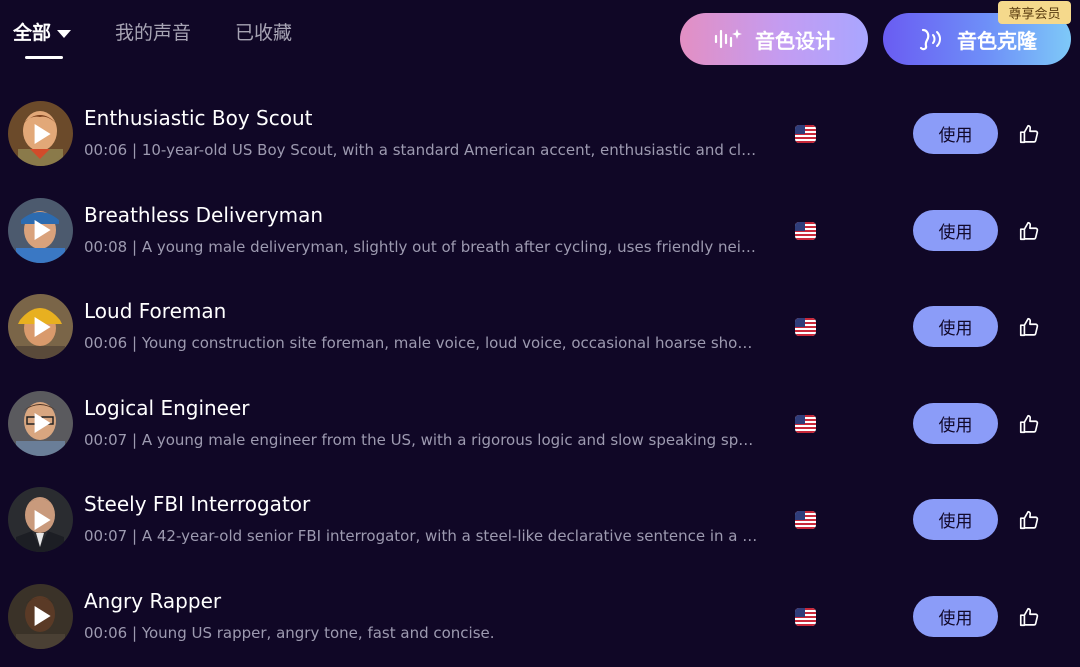 The width and height of the screenshot is (1080, 667). I want to click on voice-clone-icon, so click(930, 39).